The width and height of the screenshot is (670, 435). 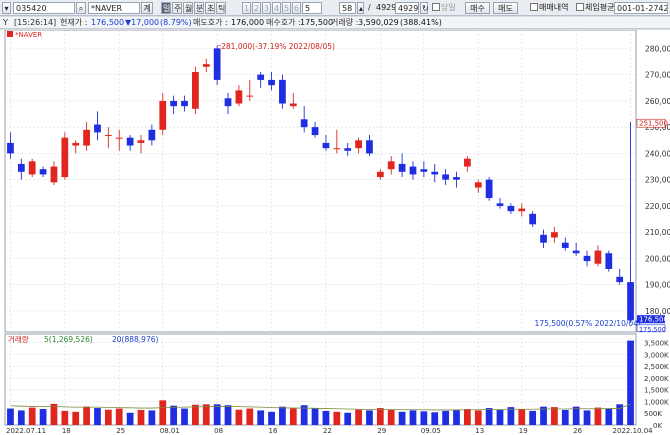 What do you see at coordinates (656, 391) in the screenshot?
I see `volume-tick-label: 1,500K` at bounding box center [656, 391].